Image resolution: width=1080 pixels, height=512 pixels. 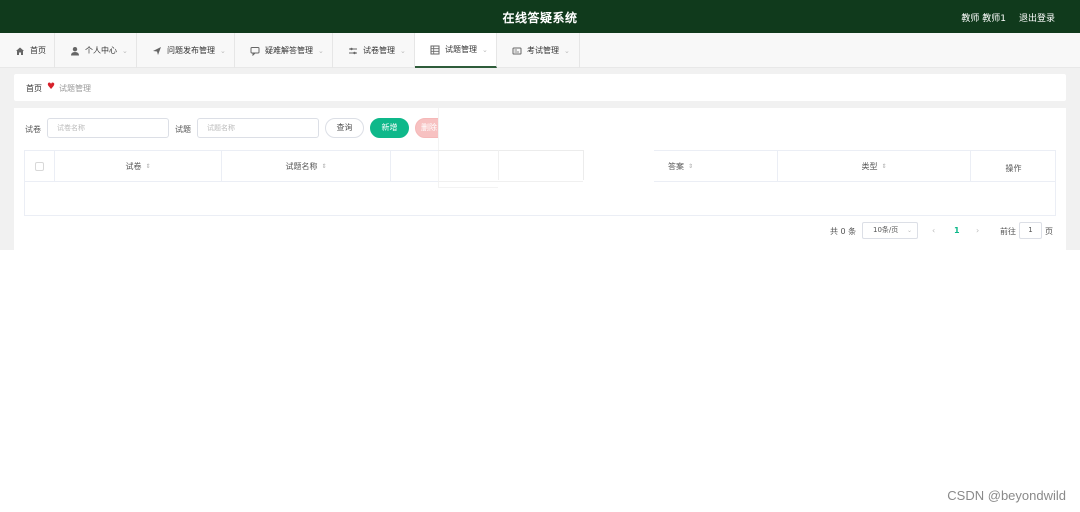 I want to click on card-icon, so click(x=516, y=50).